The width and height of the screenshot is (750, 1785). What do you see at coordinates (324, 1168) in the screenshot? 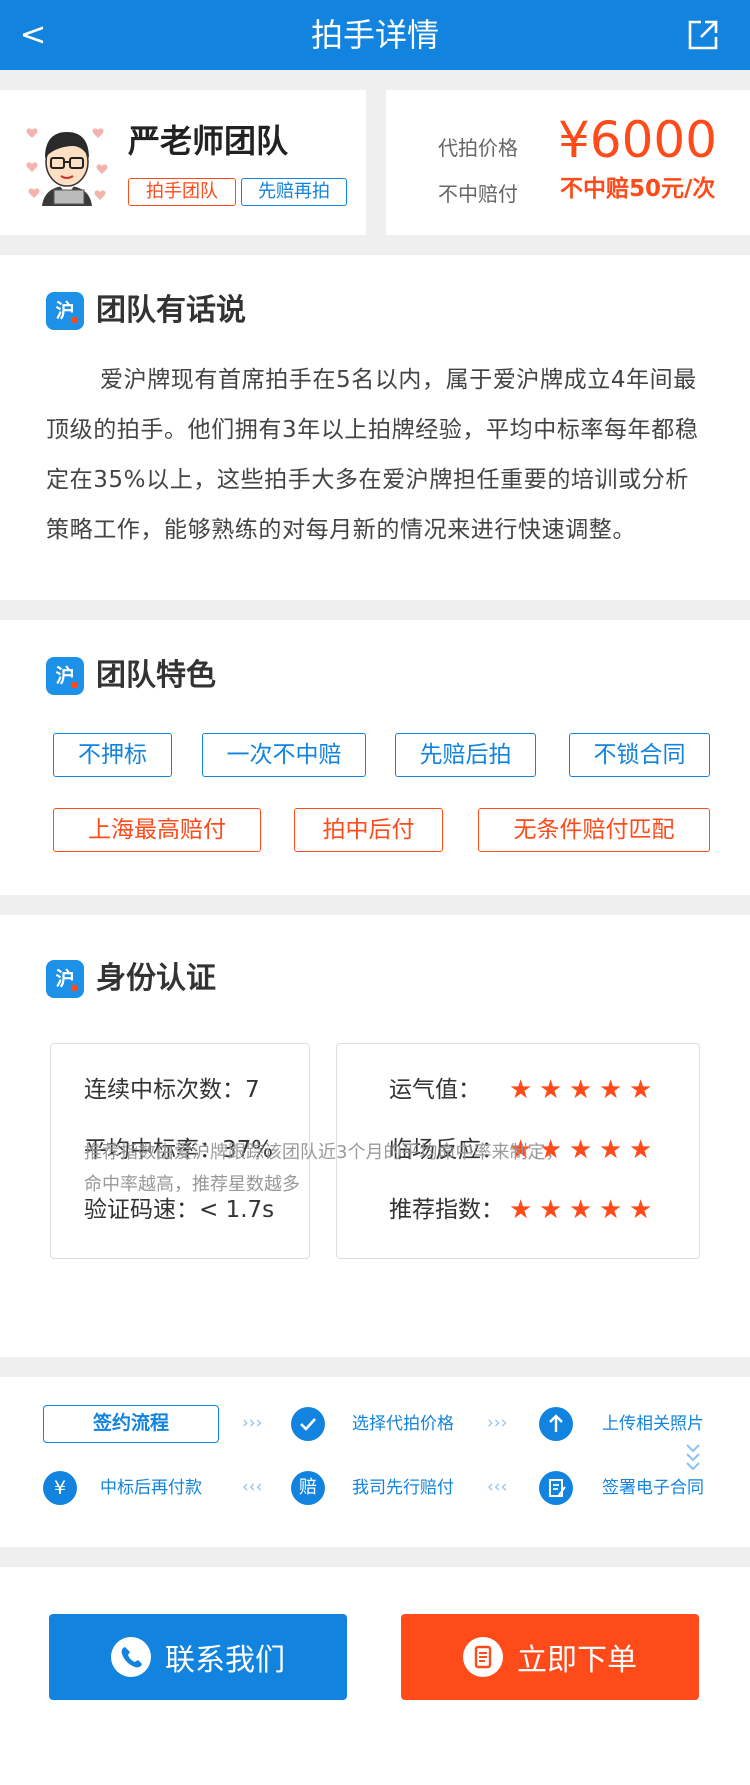
I see `rating-note: 推荐指数由爱沪牌跟踪该团队近3个月的平均命中率来制定， 命中率越高，推荐星数越多` at bounding box center [324, 1168].